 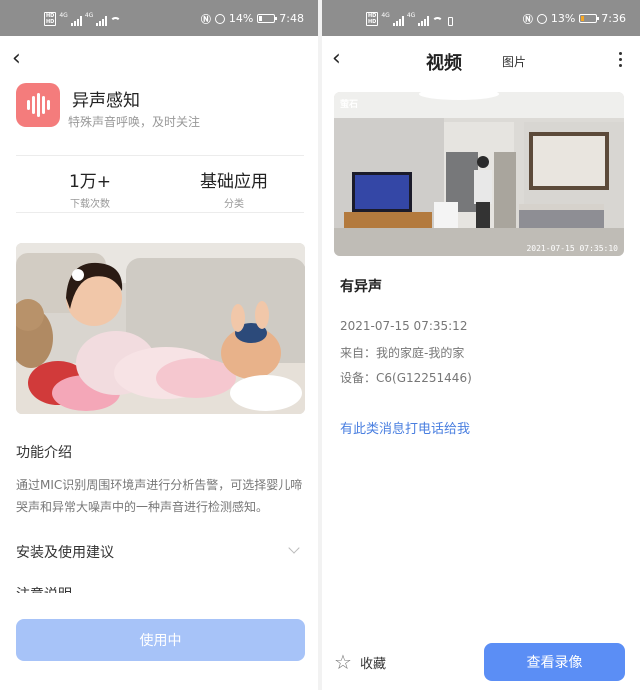 What do you see at coordinates (481, 18) in the screenshot?
I see `status-bar: HD HD 4G 4G Ⓝ 13% 7:36` at bounding box center [481, 18].